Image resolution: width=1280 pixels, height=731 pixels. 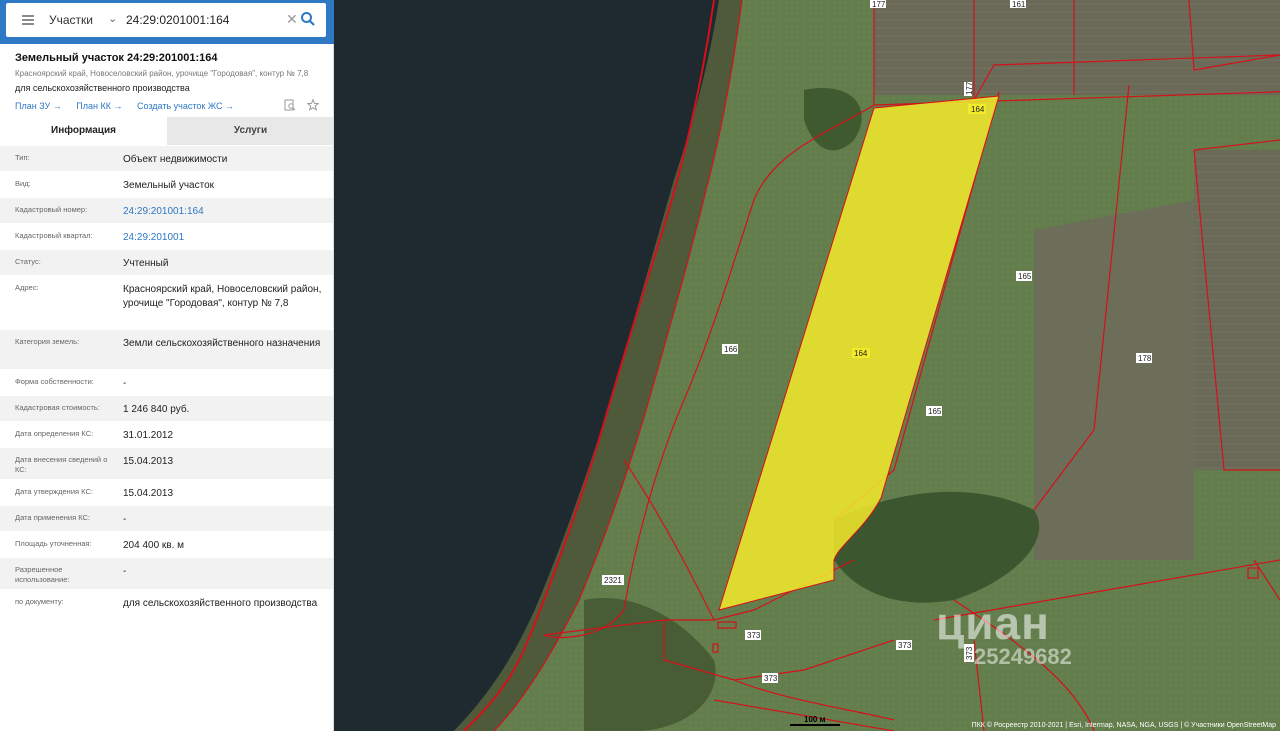 What do you see at coordinates (57, 407) in the screenshot?
I see `attribute-key: Кадастровая стоимость:` at bounding box center [57, 407].